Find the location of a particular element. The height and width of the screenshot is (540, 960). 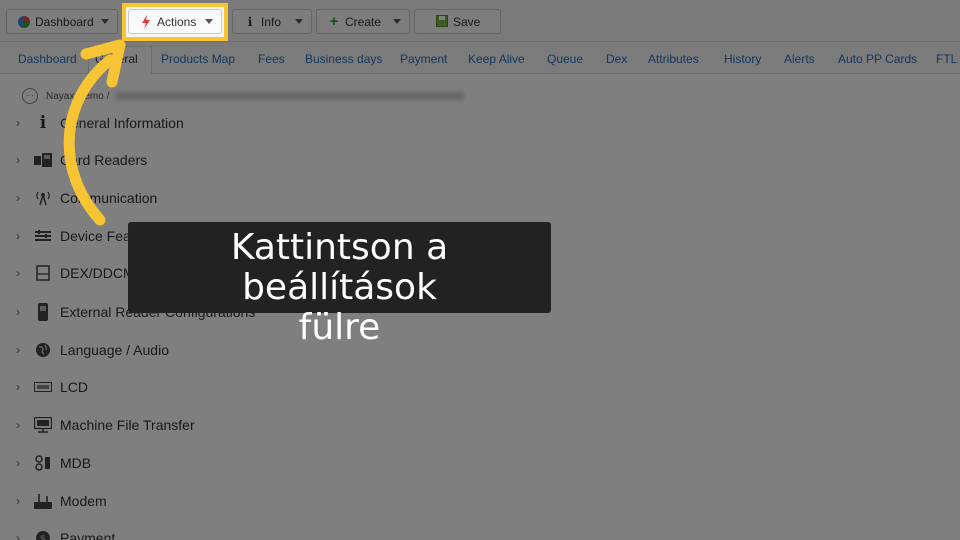

caption-line-2: fülre is located at coordinates (339, 327).